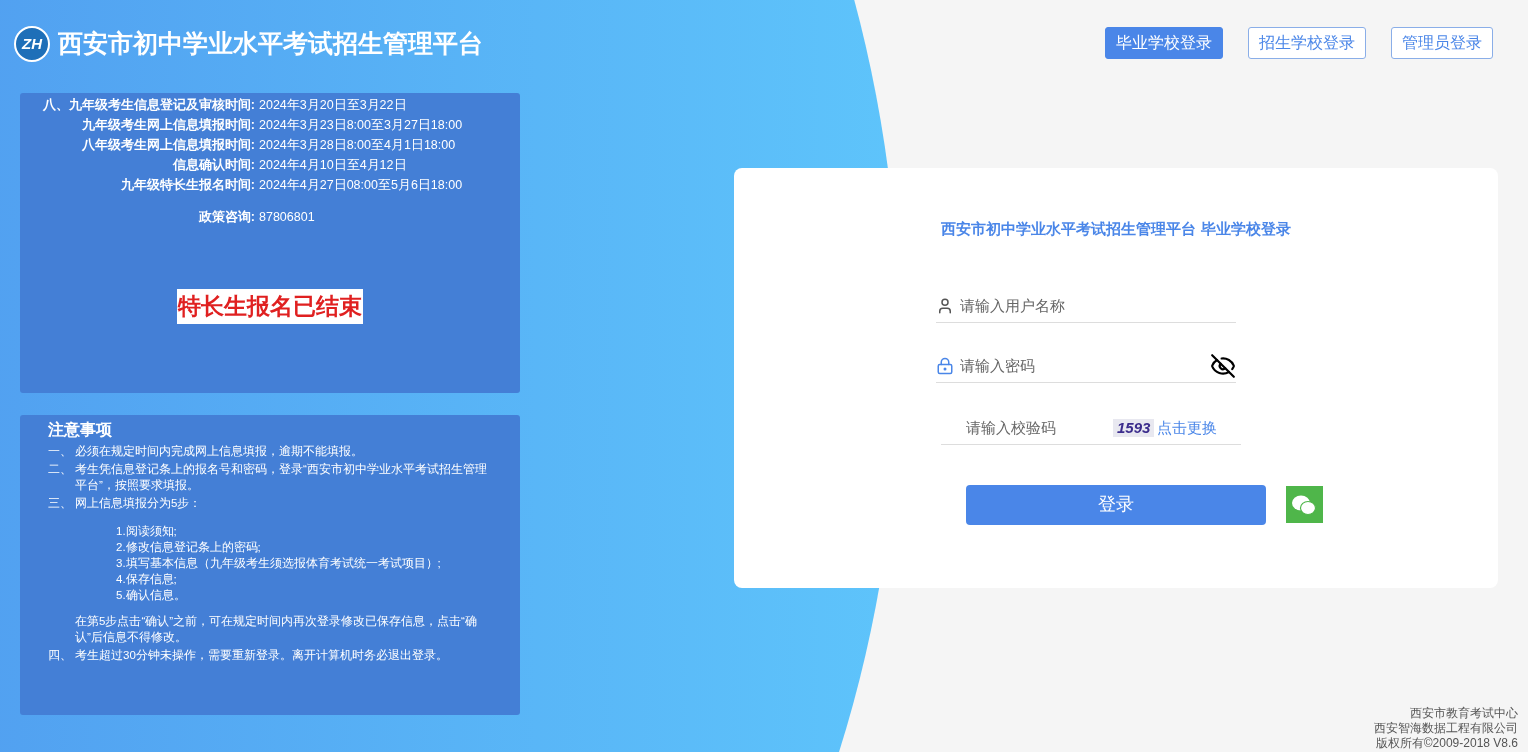  I want to click on schedule-label: 信息确认时间:, so click(213, 165).